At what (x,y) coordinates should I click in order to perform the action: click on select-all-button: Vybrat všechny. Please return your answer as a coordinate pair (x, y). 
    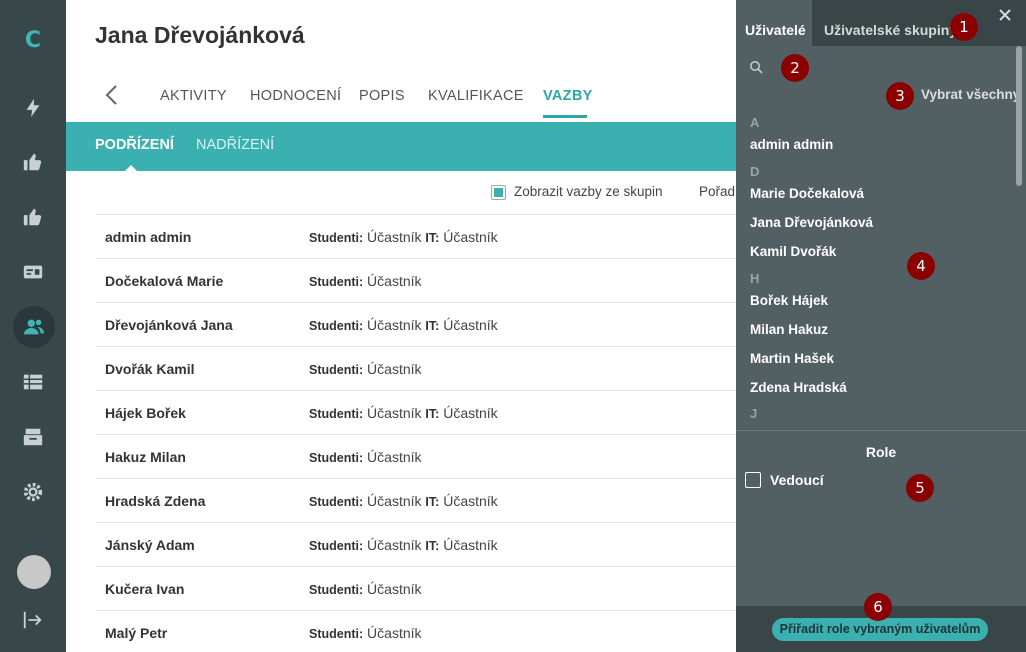
    Looking at the image, I should click on (970, 94).